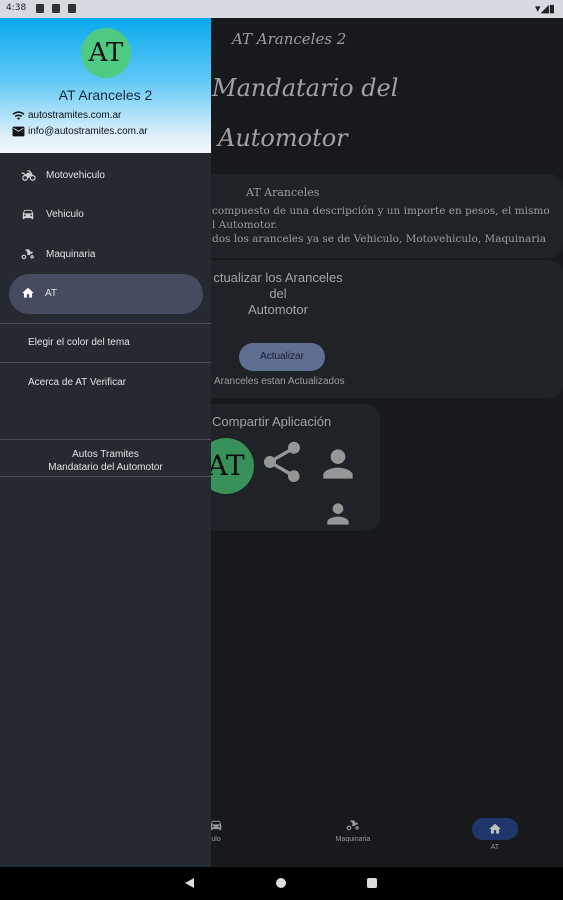 The height and width of the screenshot is (900, 563). What do you see at coordinates (71, 254) in the screenshot?
I see `drawer-item-label: Maquinaria` at bounding box center [71, 254].